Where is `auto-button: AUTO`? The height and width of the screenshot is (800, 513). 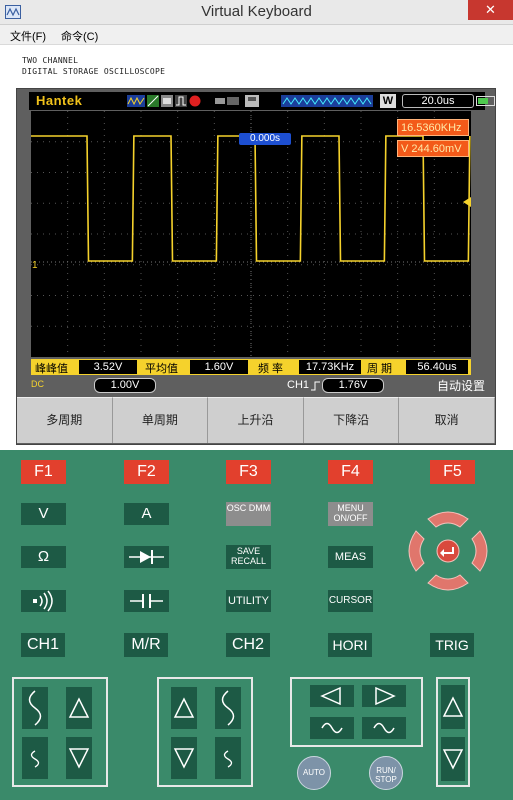 auto-button: AUTO is located at coordinates (314, 773).